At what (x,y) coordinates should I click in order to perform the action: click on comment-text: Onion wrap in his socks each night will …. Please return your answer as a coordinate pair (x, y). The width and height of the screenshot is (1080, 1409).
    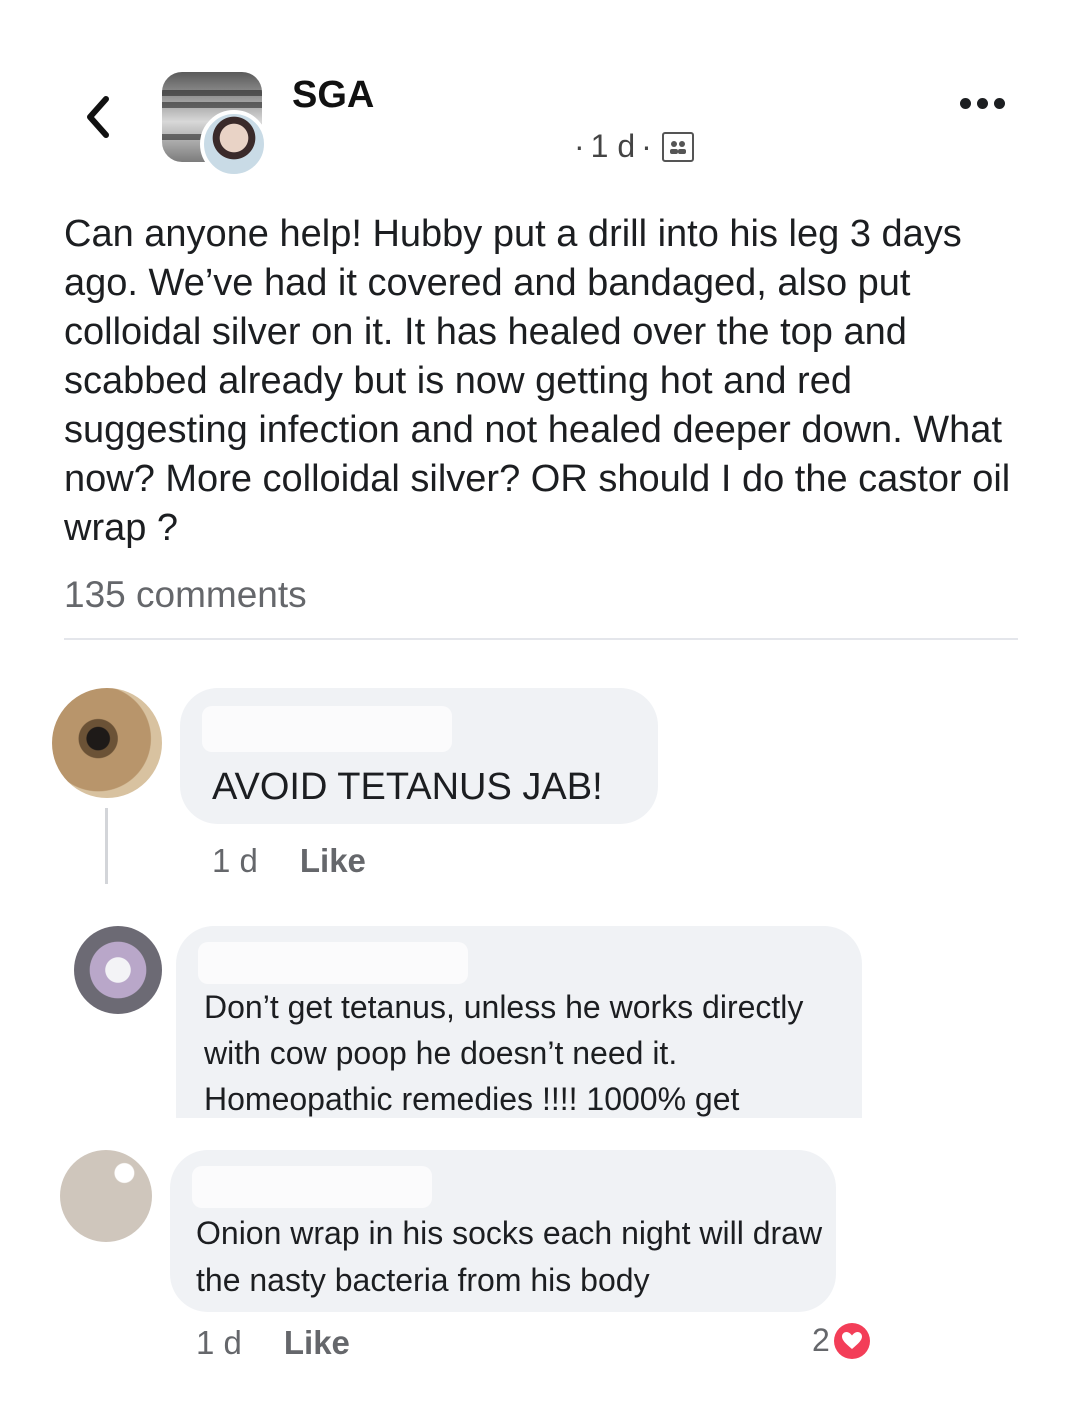
    Looking at the image, I should click on (509, 1256).